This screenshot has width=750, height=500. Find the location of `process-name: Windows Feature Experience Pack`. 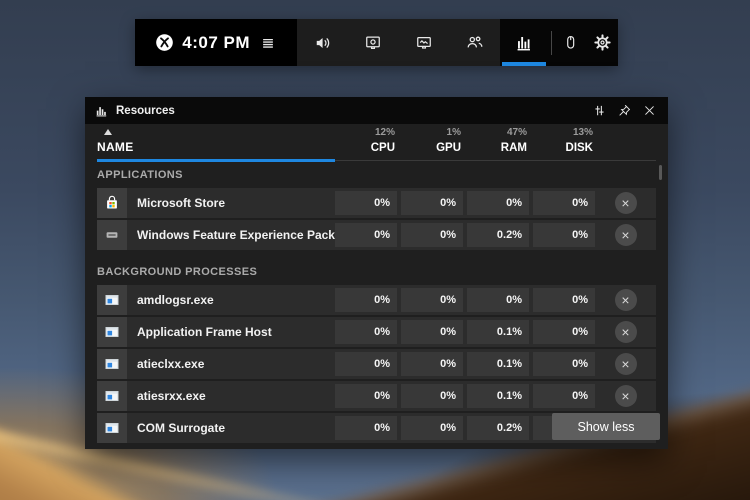

process-name: Windows Feature Experience Pack is located at coordinates (236, 235).